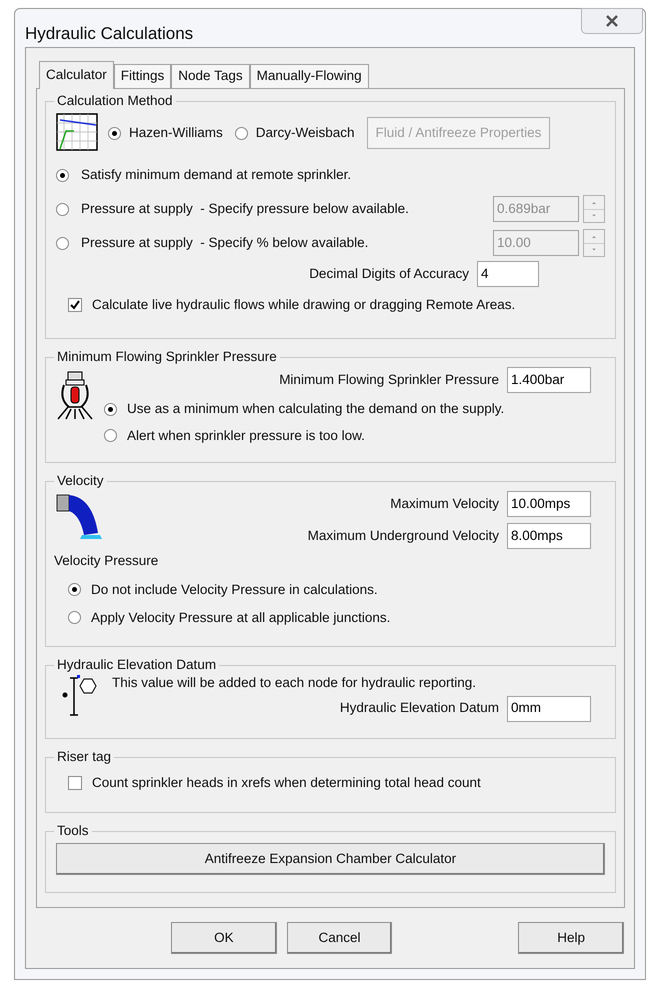  I want to click on tab: Fittings, so click(143, 76).